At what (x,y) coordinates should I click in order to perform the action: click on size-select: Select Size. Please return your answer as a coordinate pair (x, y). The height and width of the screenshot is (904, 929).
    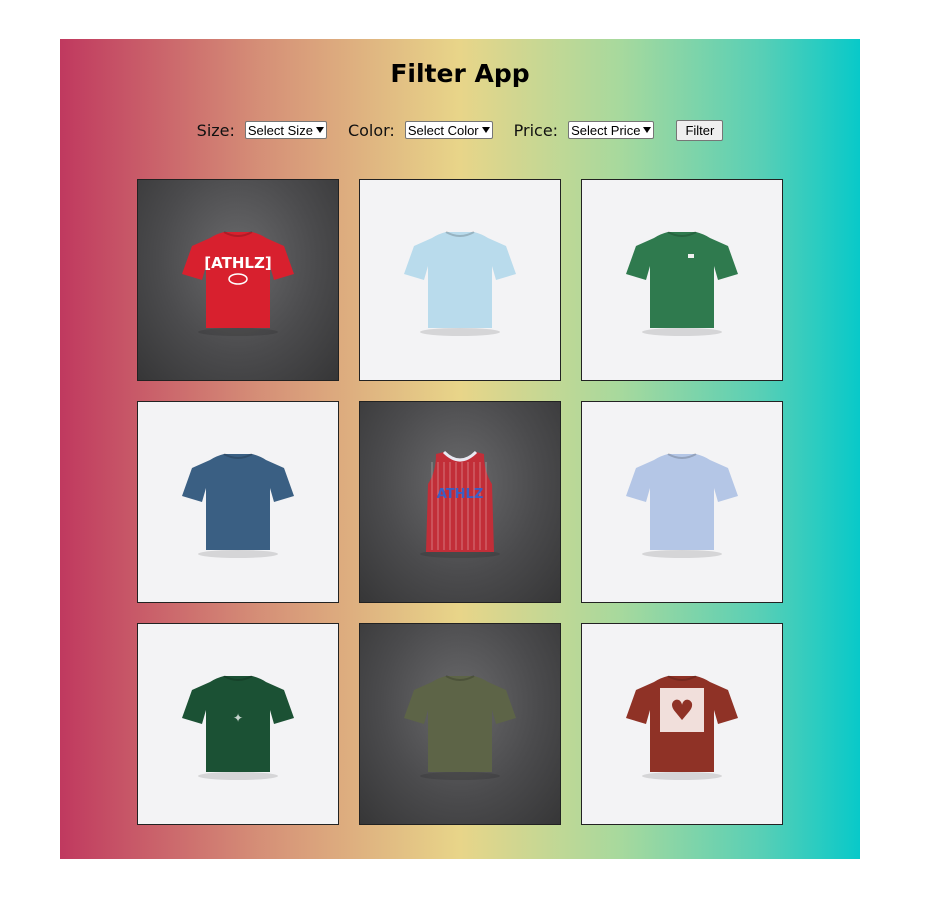
    Looking at the image, I should click on (285, 130).